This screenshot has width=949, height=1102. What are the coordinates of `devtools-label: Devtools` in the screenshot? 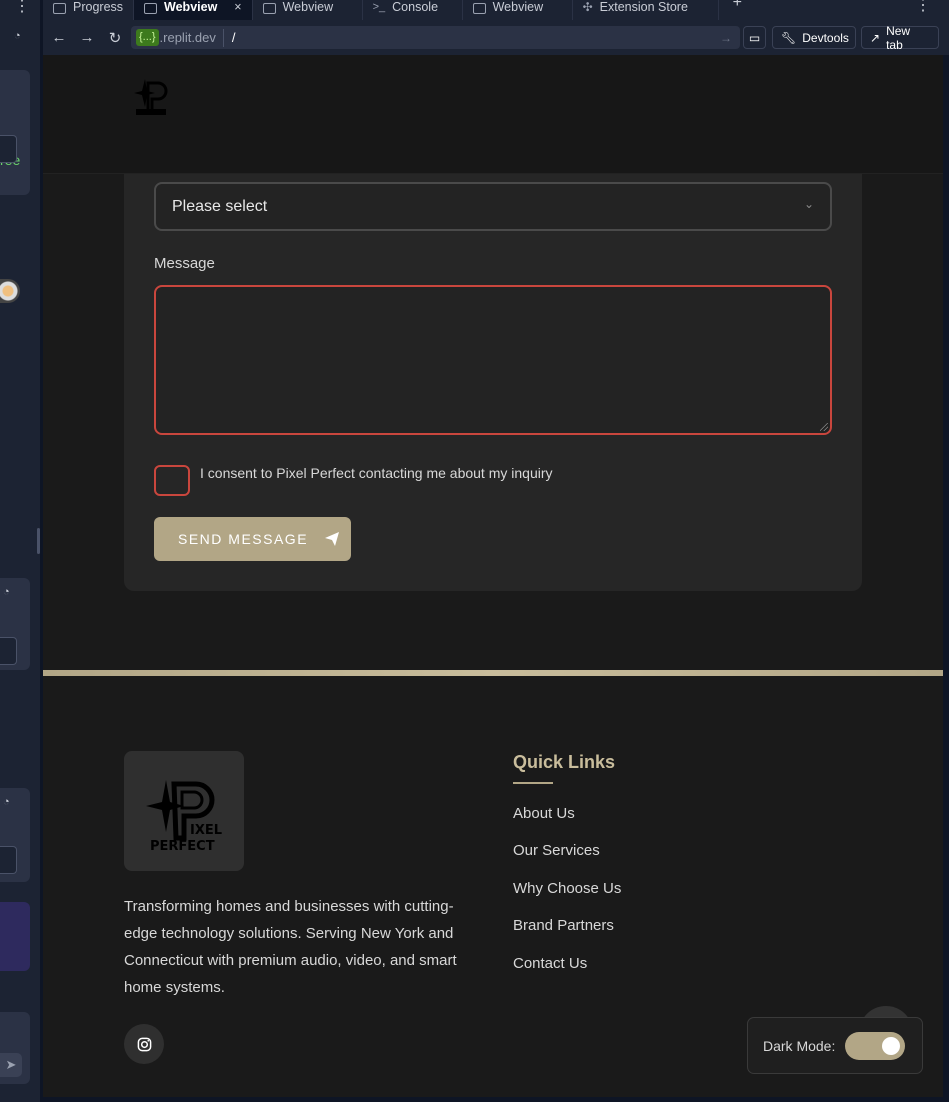 It's located at (825, 37).